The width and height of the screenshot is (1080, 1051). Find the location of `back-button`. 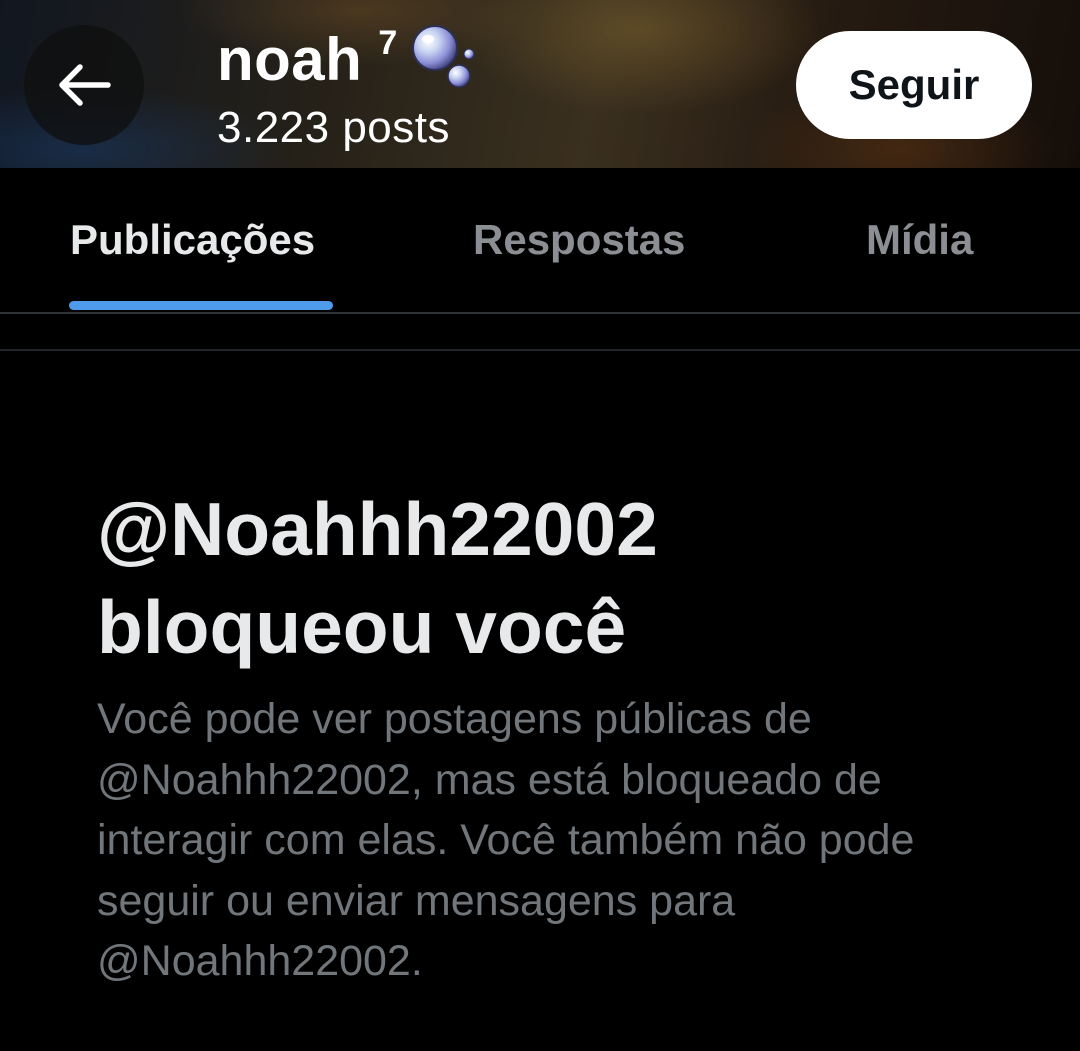

back-button is located at coordinates (84, 85).